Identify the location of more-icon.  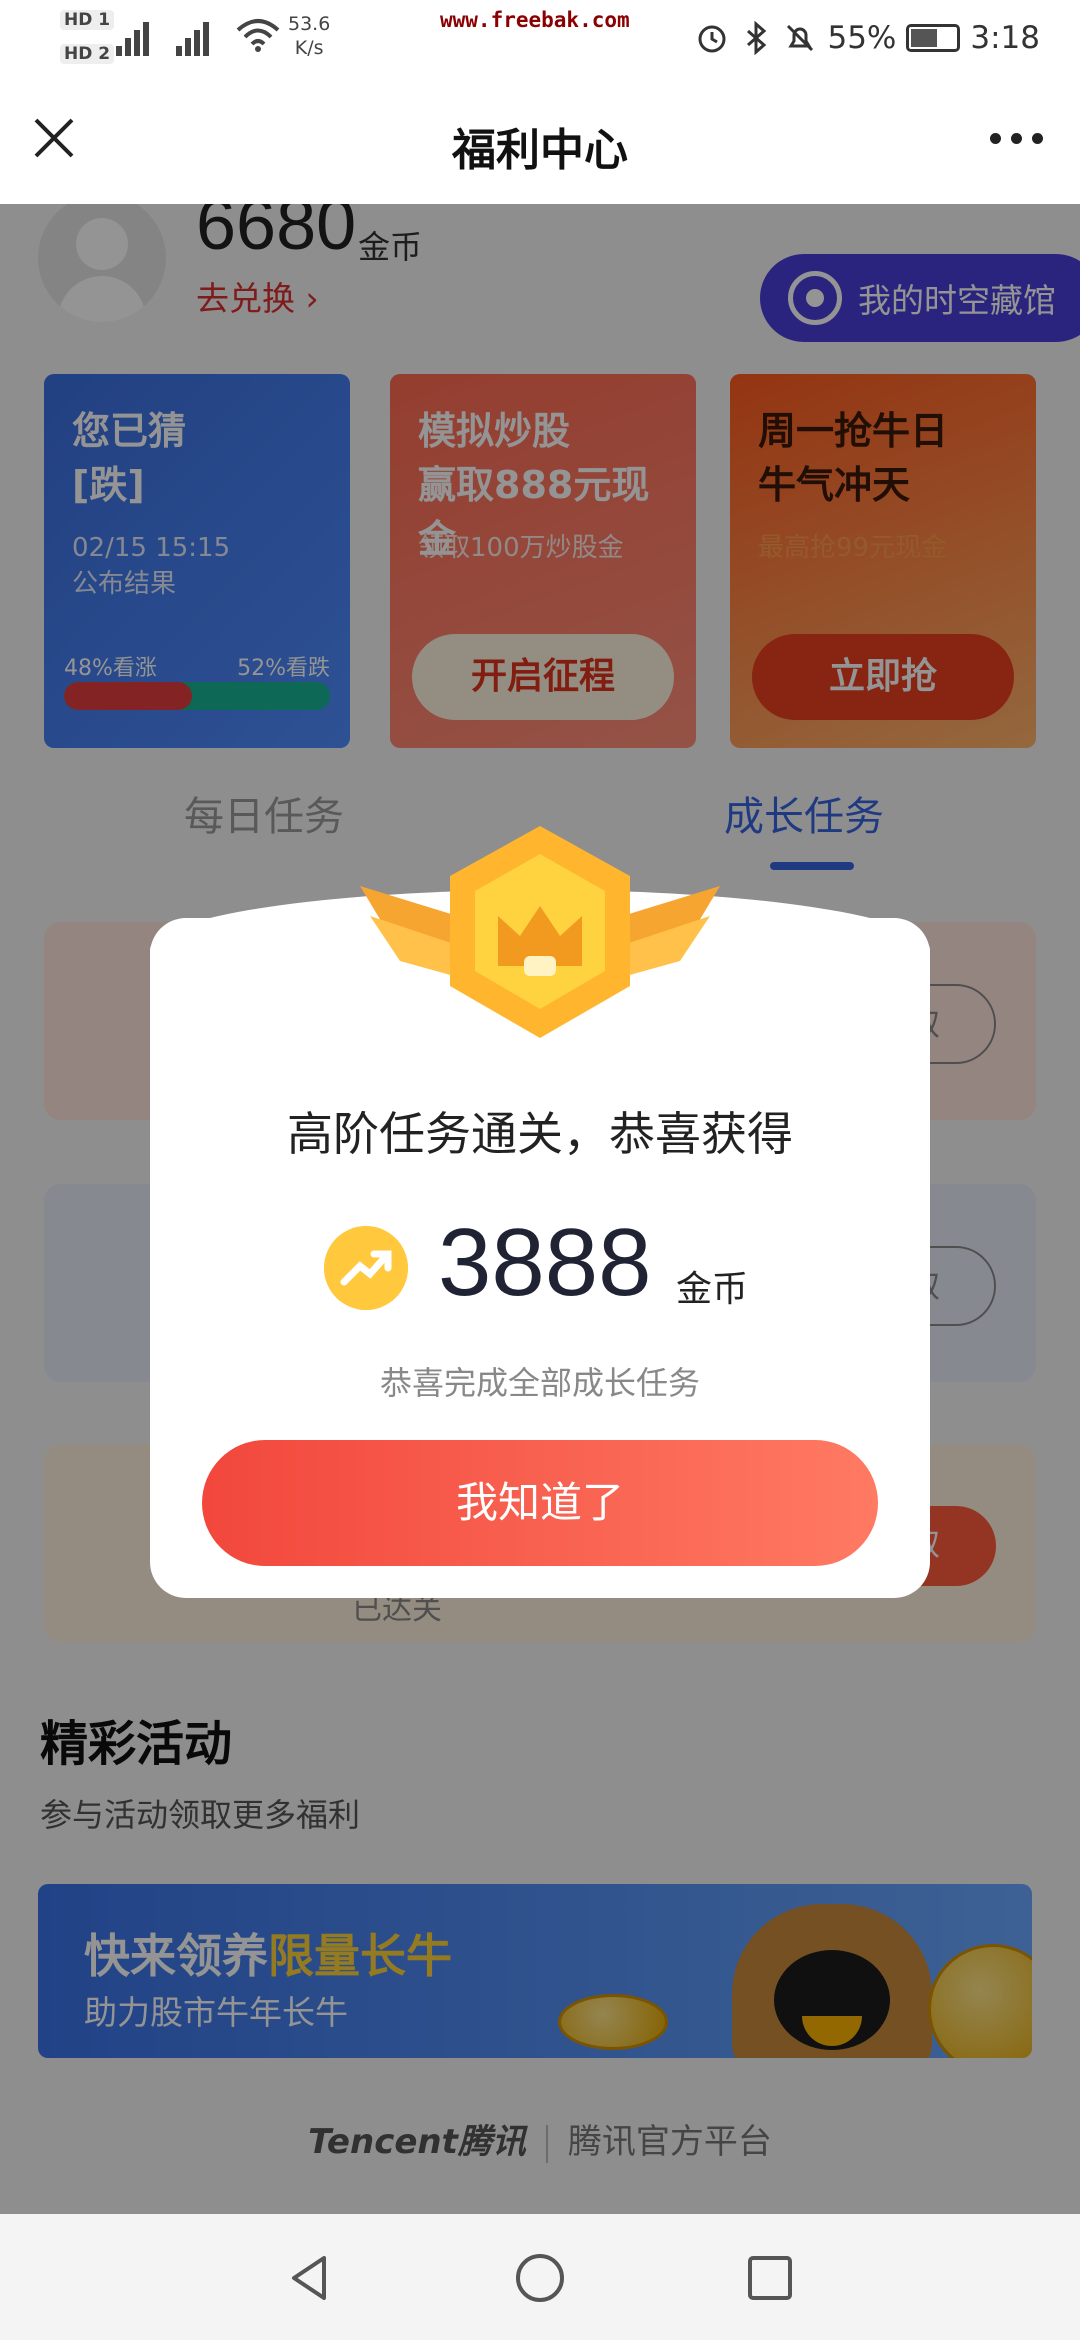
(1018, 138).